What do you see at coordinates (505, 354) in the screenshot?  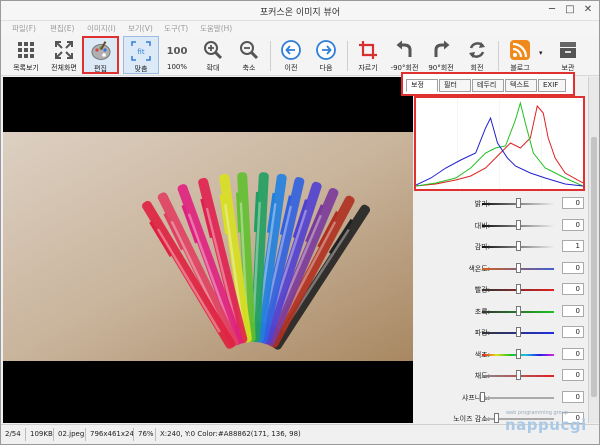 I see `slider-row: 색조:0` at bounding box center [505, 354].